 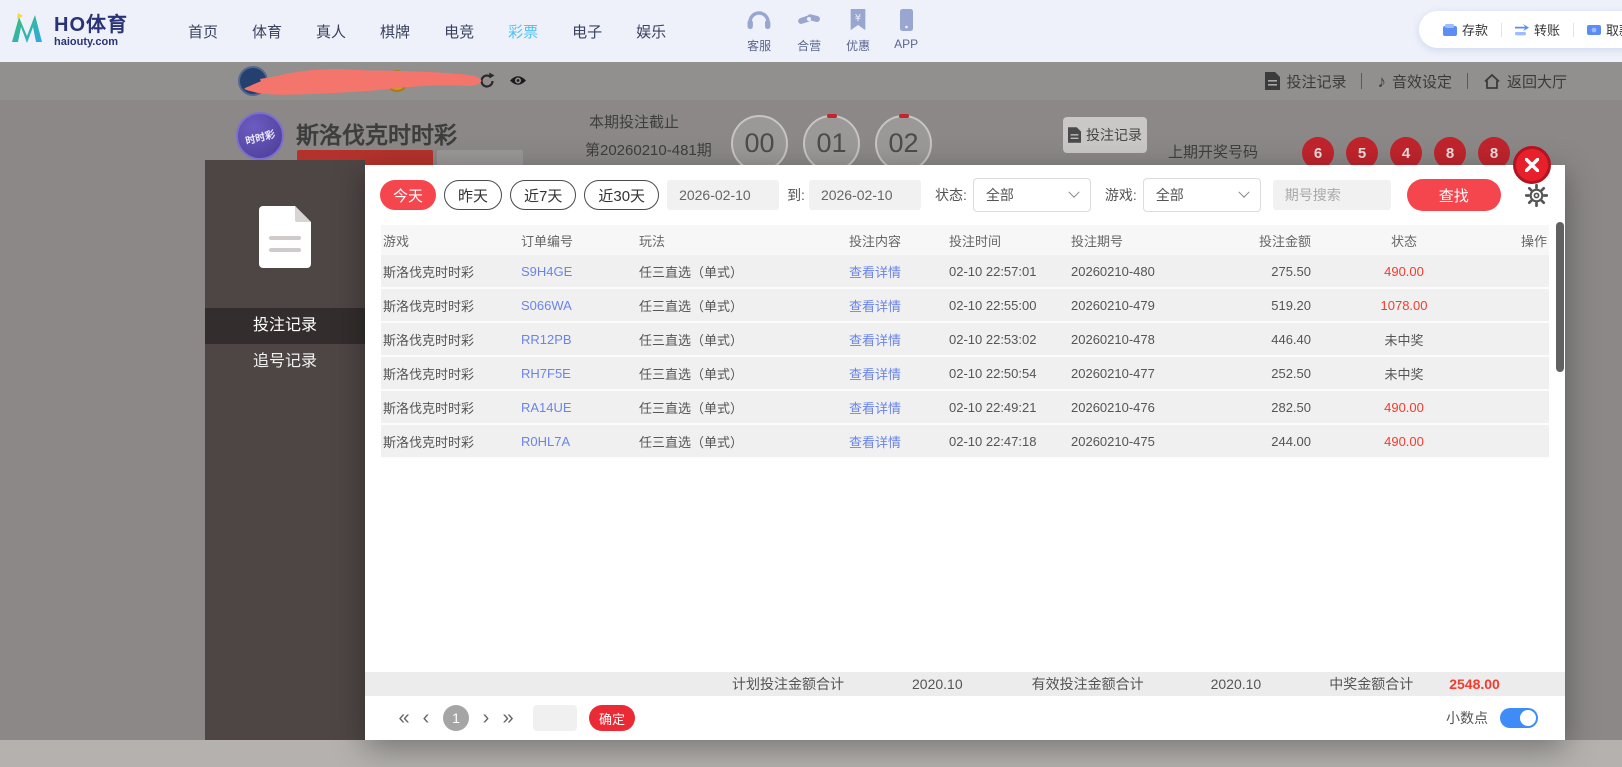 I want to click on deposit-icon, so click(x=1449, y=29).